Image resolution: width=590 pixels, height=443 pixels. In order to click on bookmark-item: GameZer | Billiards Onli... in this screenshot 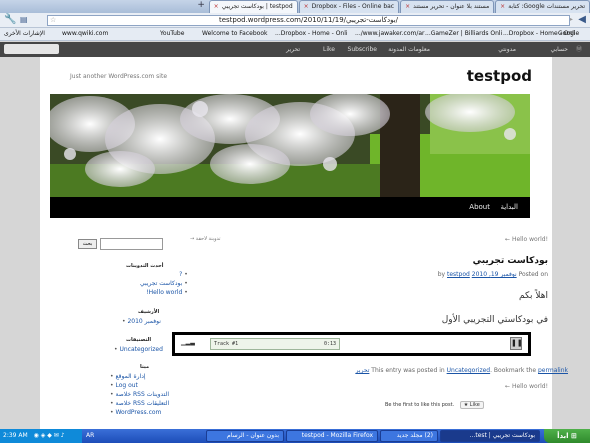, I will do `click(463, 34)`.